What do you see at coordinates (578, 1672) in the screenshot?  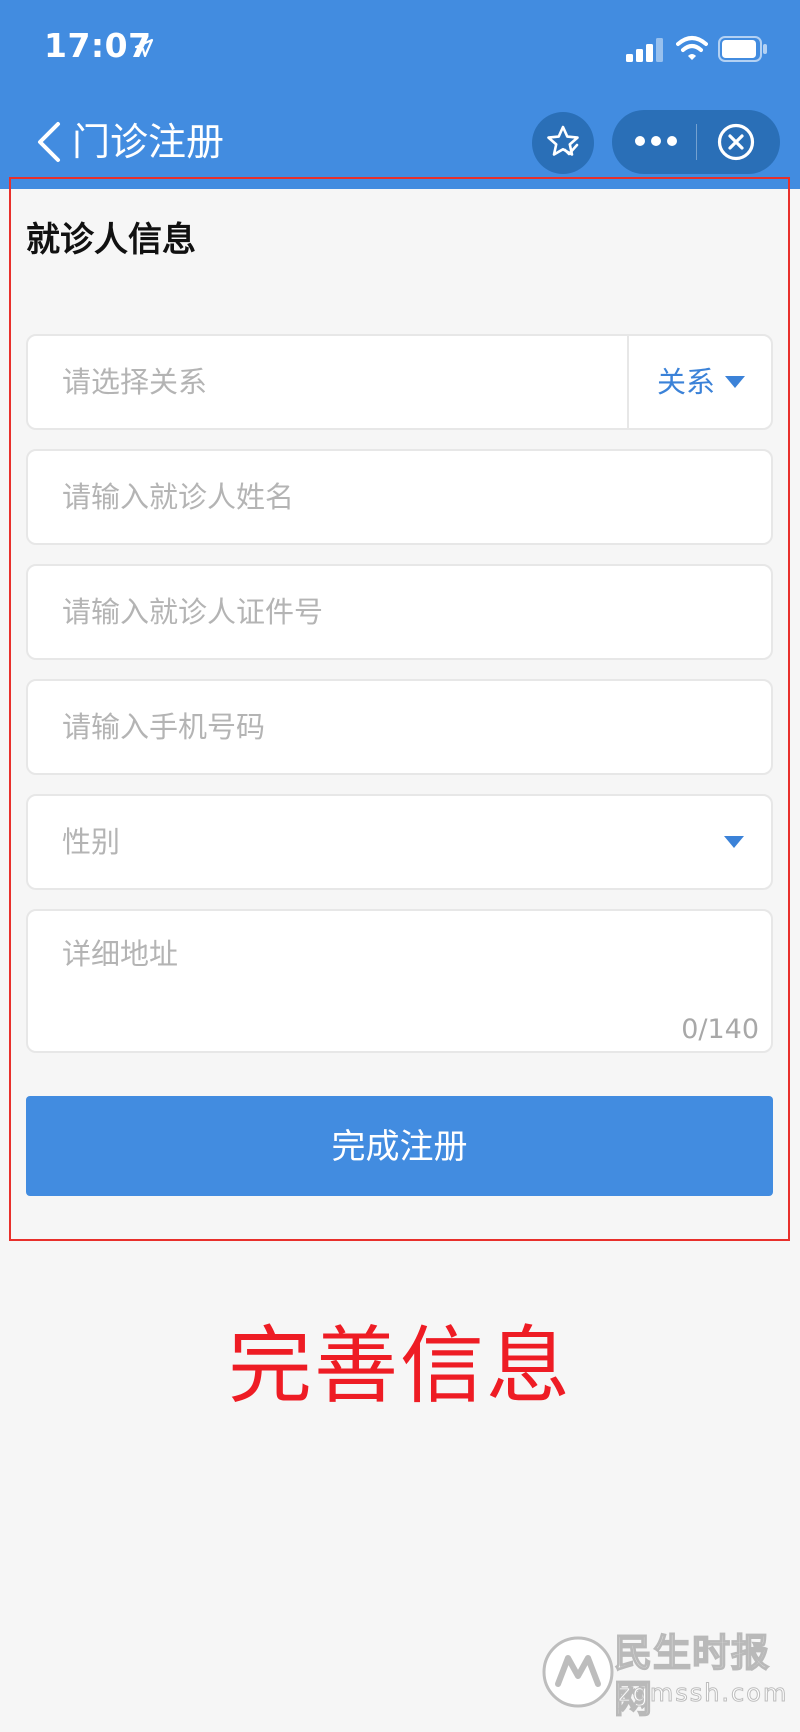 I see `watermark-logo-icon` at bounding box center [578, 1672].